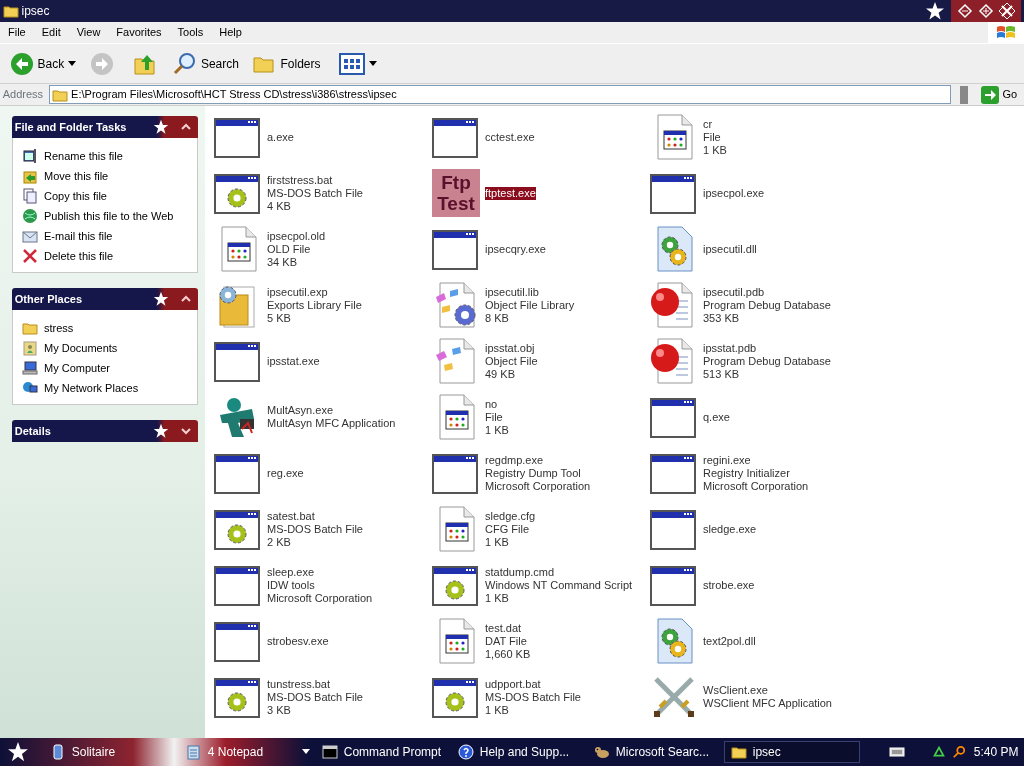  What do you see at coordinates (730, 348) in the screenshot?
I see `file-name: ipsstat.pdb` at bounding box center [730, 348].